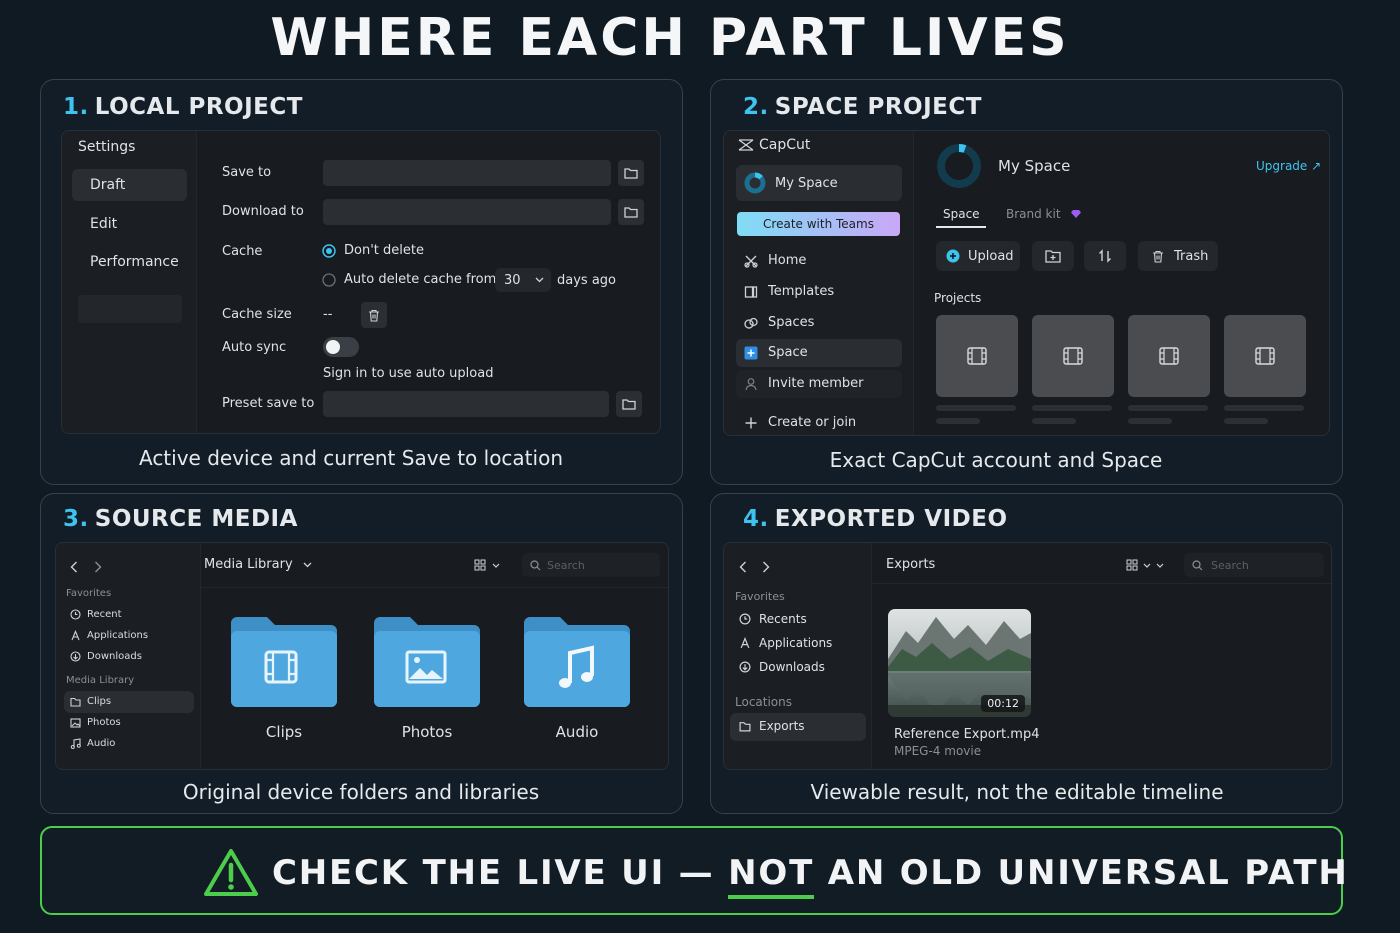  Describe the element at coordinates (89, 593) in the screenshot. I see `favorites-heading: Favorites` at that location.